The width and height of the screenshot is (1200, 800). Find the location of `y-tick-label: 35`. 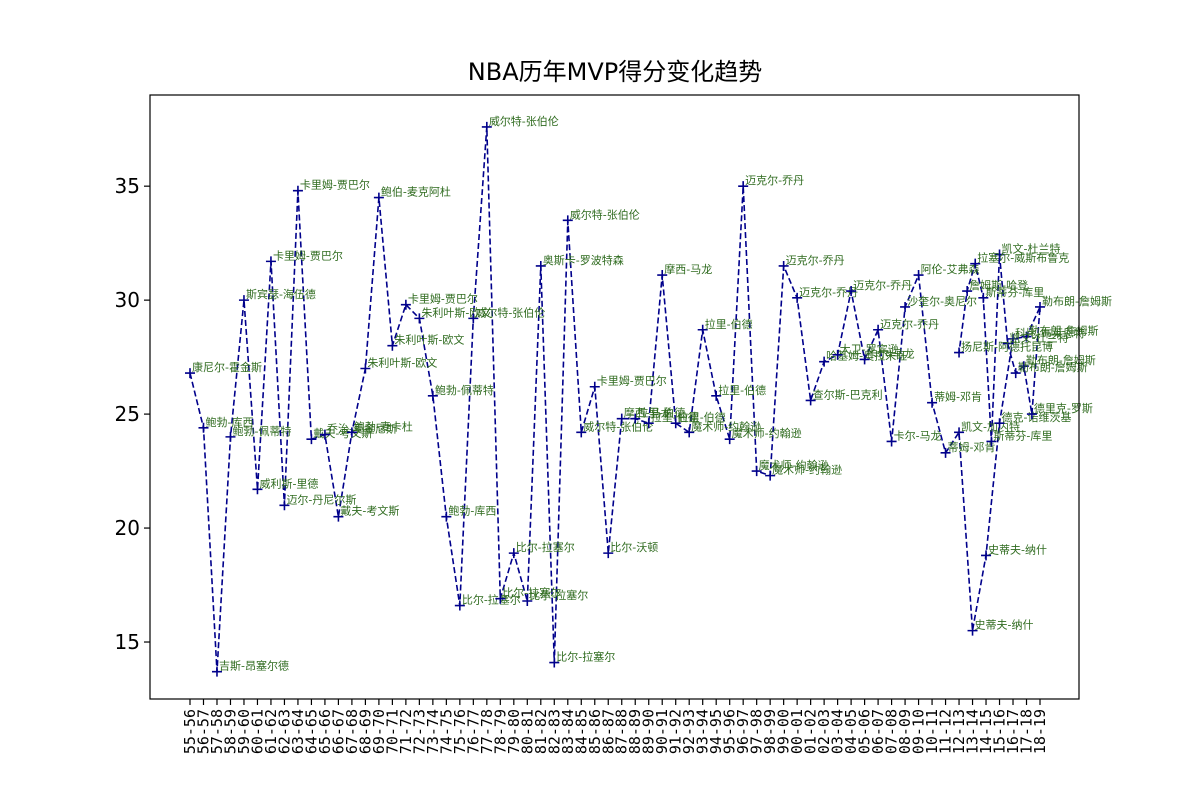

y-tick-label: 35 is located at coordinates (127, 186).